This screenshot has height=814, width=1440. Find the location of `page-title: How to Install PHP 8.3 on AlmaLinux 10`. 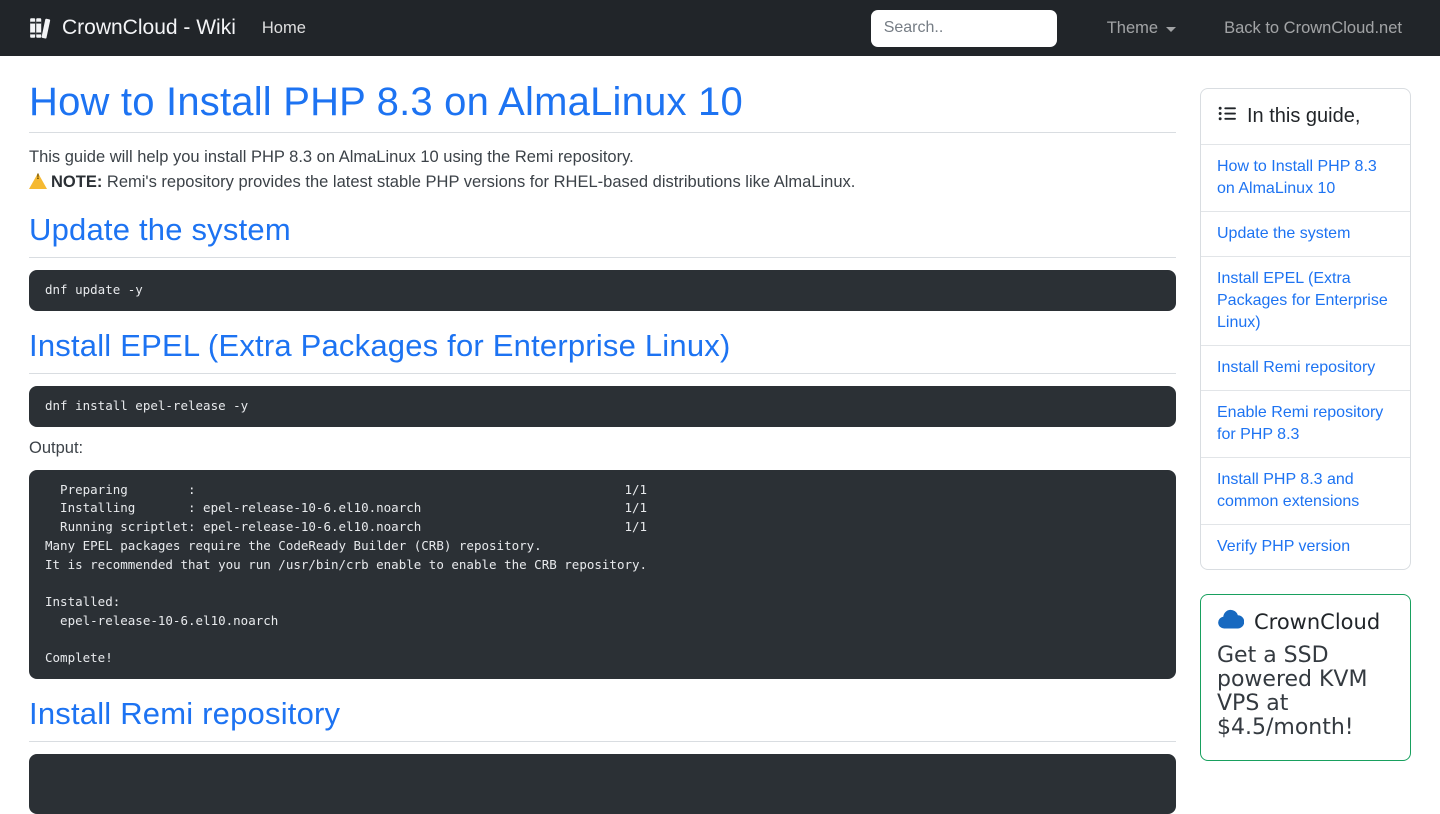

page-title: How to Install PHP 8.3 on AlmaLinux 10 is located at coordinates (386, 102).